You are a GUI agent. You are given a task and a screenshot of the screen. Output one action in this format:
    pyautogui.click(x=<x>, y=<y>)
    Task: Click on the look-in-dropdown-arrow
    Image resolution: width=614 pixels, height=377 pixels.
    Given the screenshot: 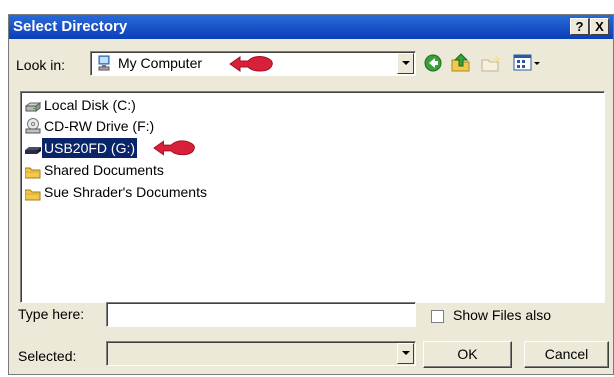 What is the action you would take?
    pyautogui.click(x=405, y=63)
    